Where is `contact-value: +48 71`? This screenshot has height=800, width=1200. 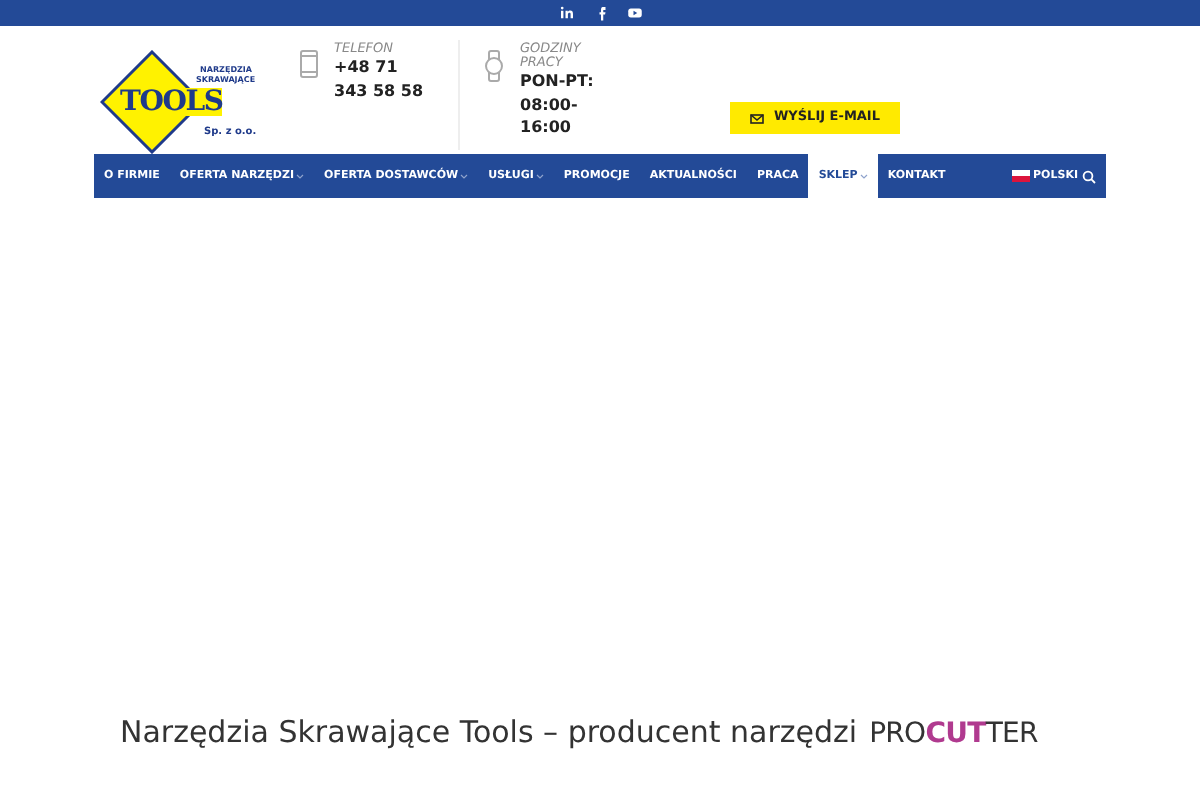 contact-value: +48 71 is located at coordinates (367, 67).